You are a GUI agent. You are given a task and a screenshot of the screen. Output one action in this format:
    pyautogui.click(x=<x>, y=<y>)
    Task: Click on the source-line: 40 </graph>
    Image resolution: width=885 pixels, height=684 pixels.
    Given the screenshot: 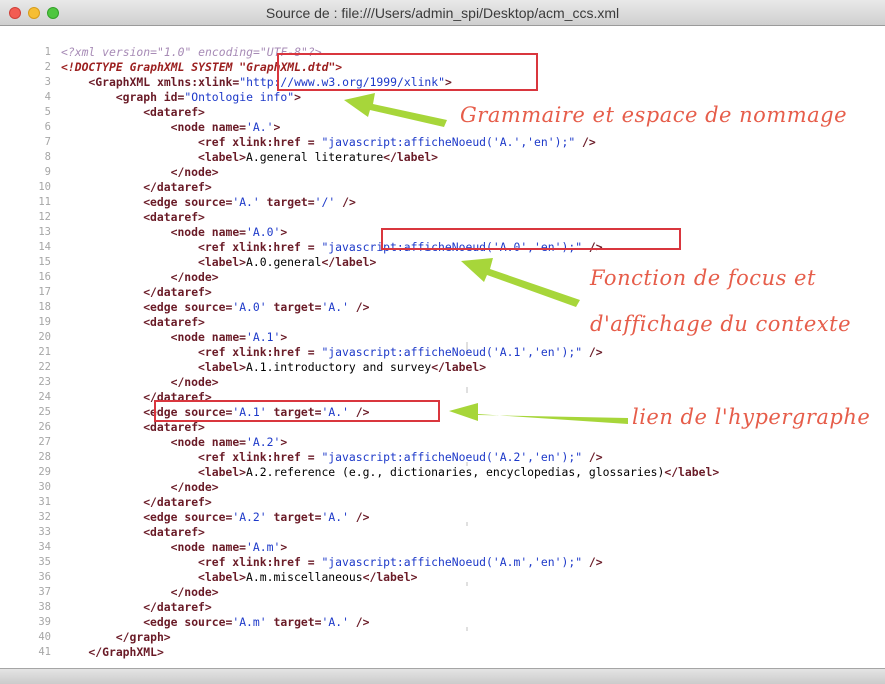 What is the action you would take?
    pyautogui.click(x=442, y=637)
    